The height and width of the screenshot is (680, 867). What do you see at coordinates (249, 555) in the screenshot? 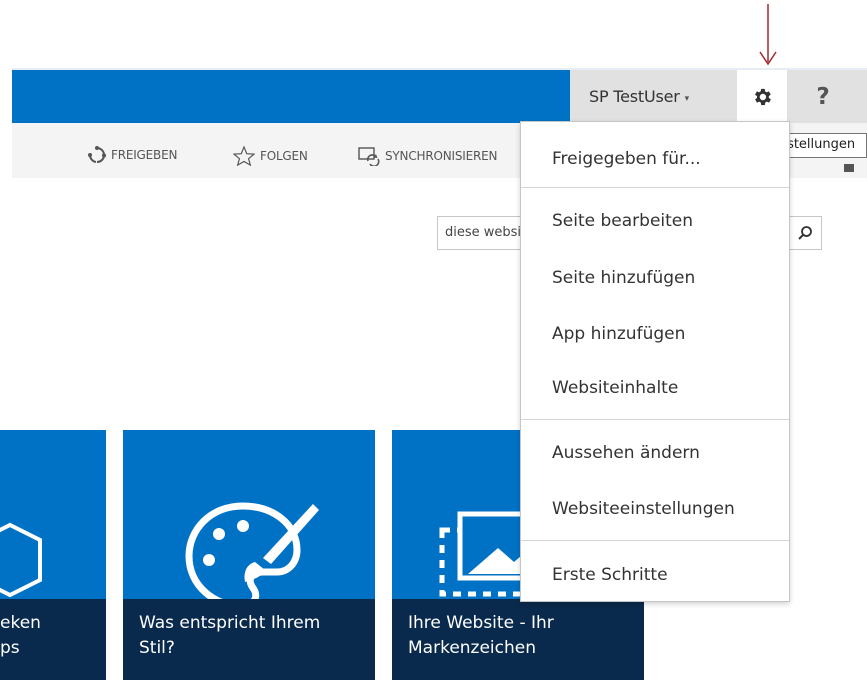
I see `tile-style: Was entspricht Ihrem Stil?` at bounding box center [249, 555].